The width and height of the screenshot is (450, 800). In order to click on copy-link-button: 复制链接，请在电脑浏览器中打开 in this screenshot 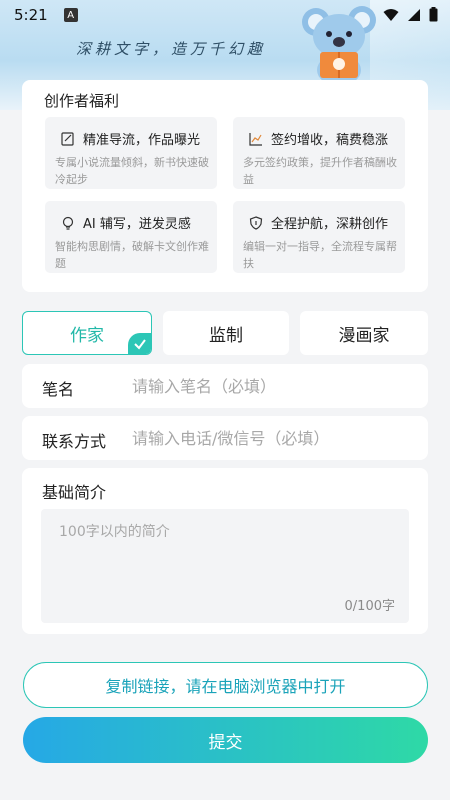, I will do `click(225, 685)`.